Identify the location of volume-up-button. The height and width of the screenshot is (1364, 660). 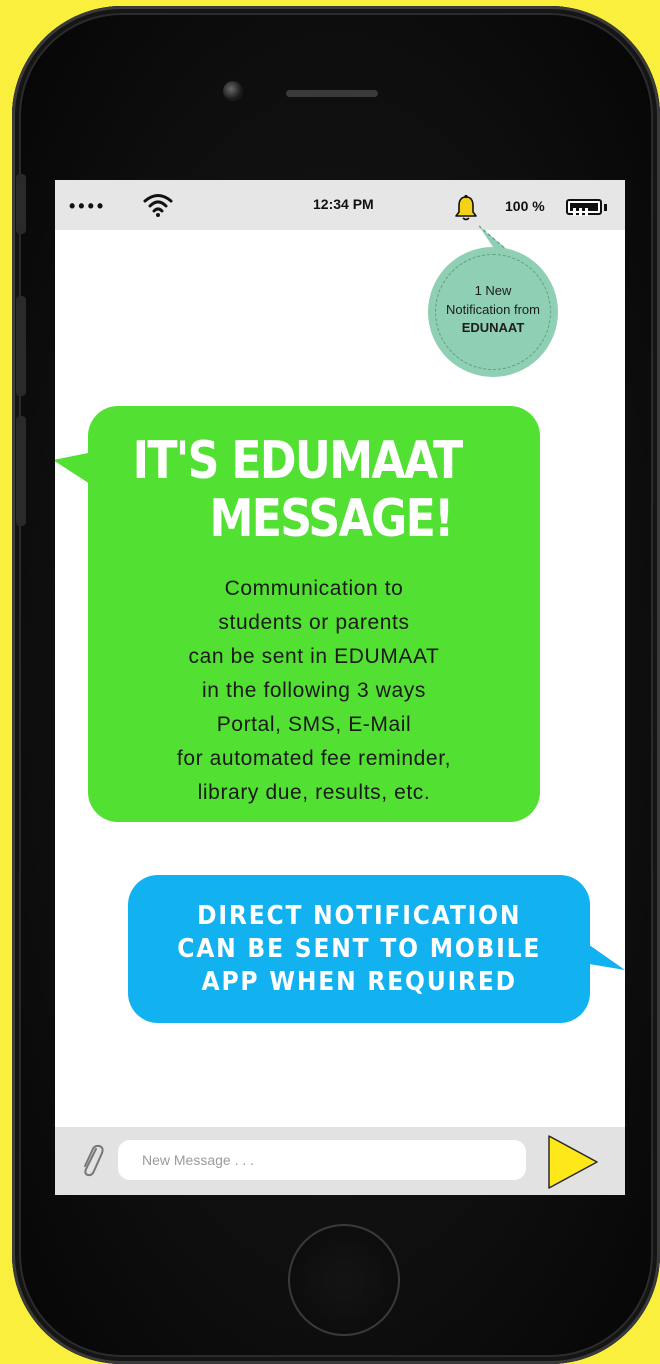
(21, 346).